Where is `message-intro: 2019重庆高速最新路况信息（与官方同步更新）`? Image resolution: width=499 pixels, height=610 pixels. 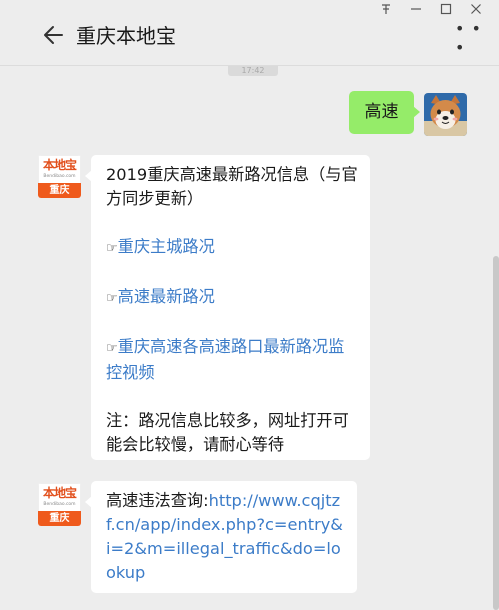 message-intro: 2019重庆高速最新路况信息（与官方同步更新） is located at coordinates (232, 186).